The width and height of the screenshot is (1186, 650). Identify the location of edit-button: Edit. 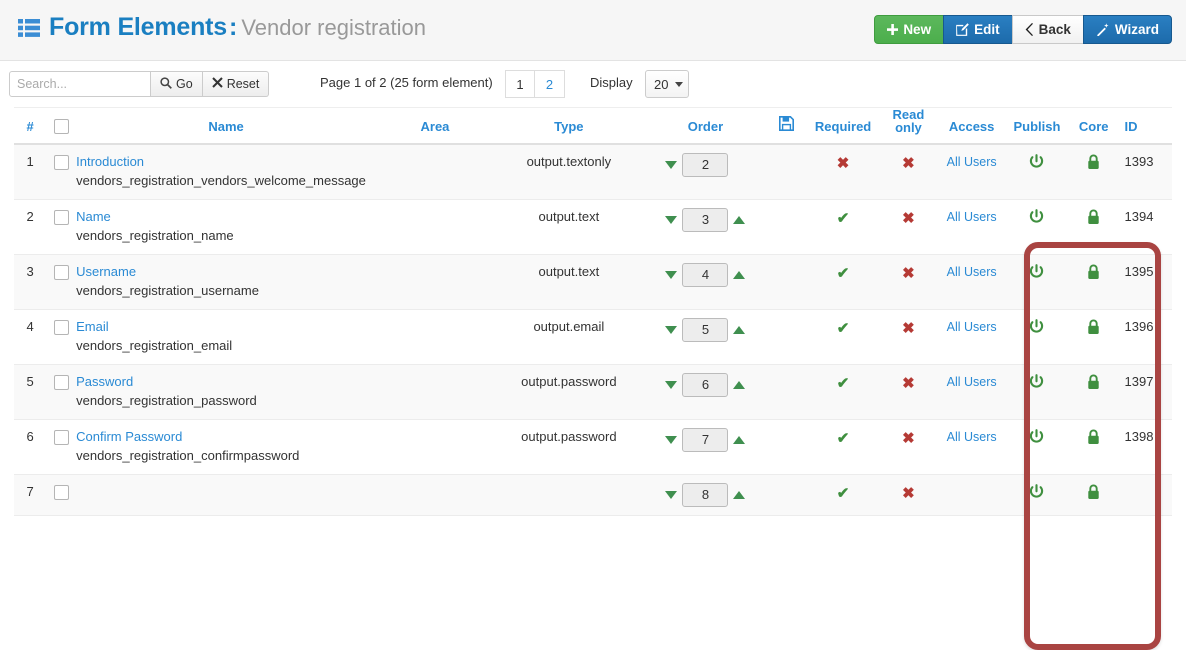
(978, 29).